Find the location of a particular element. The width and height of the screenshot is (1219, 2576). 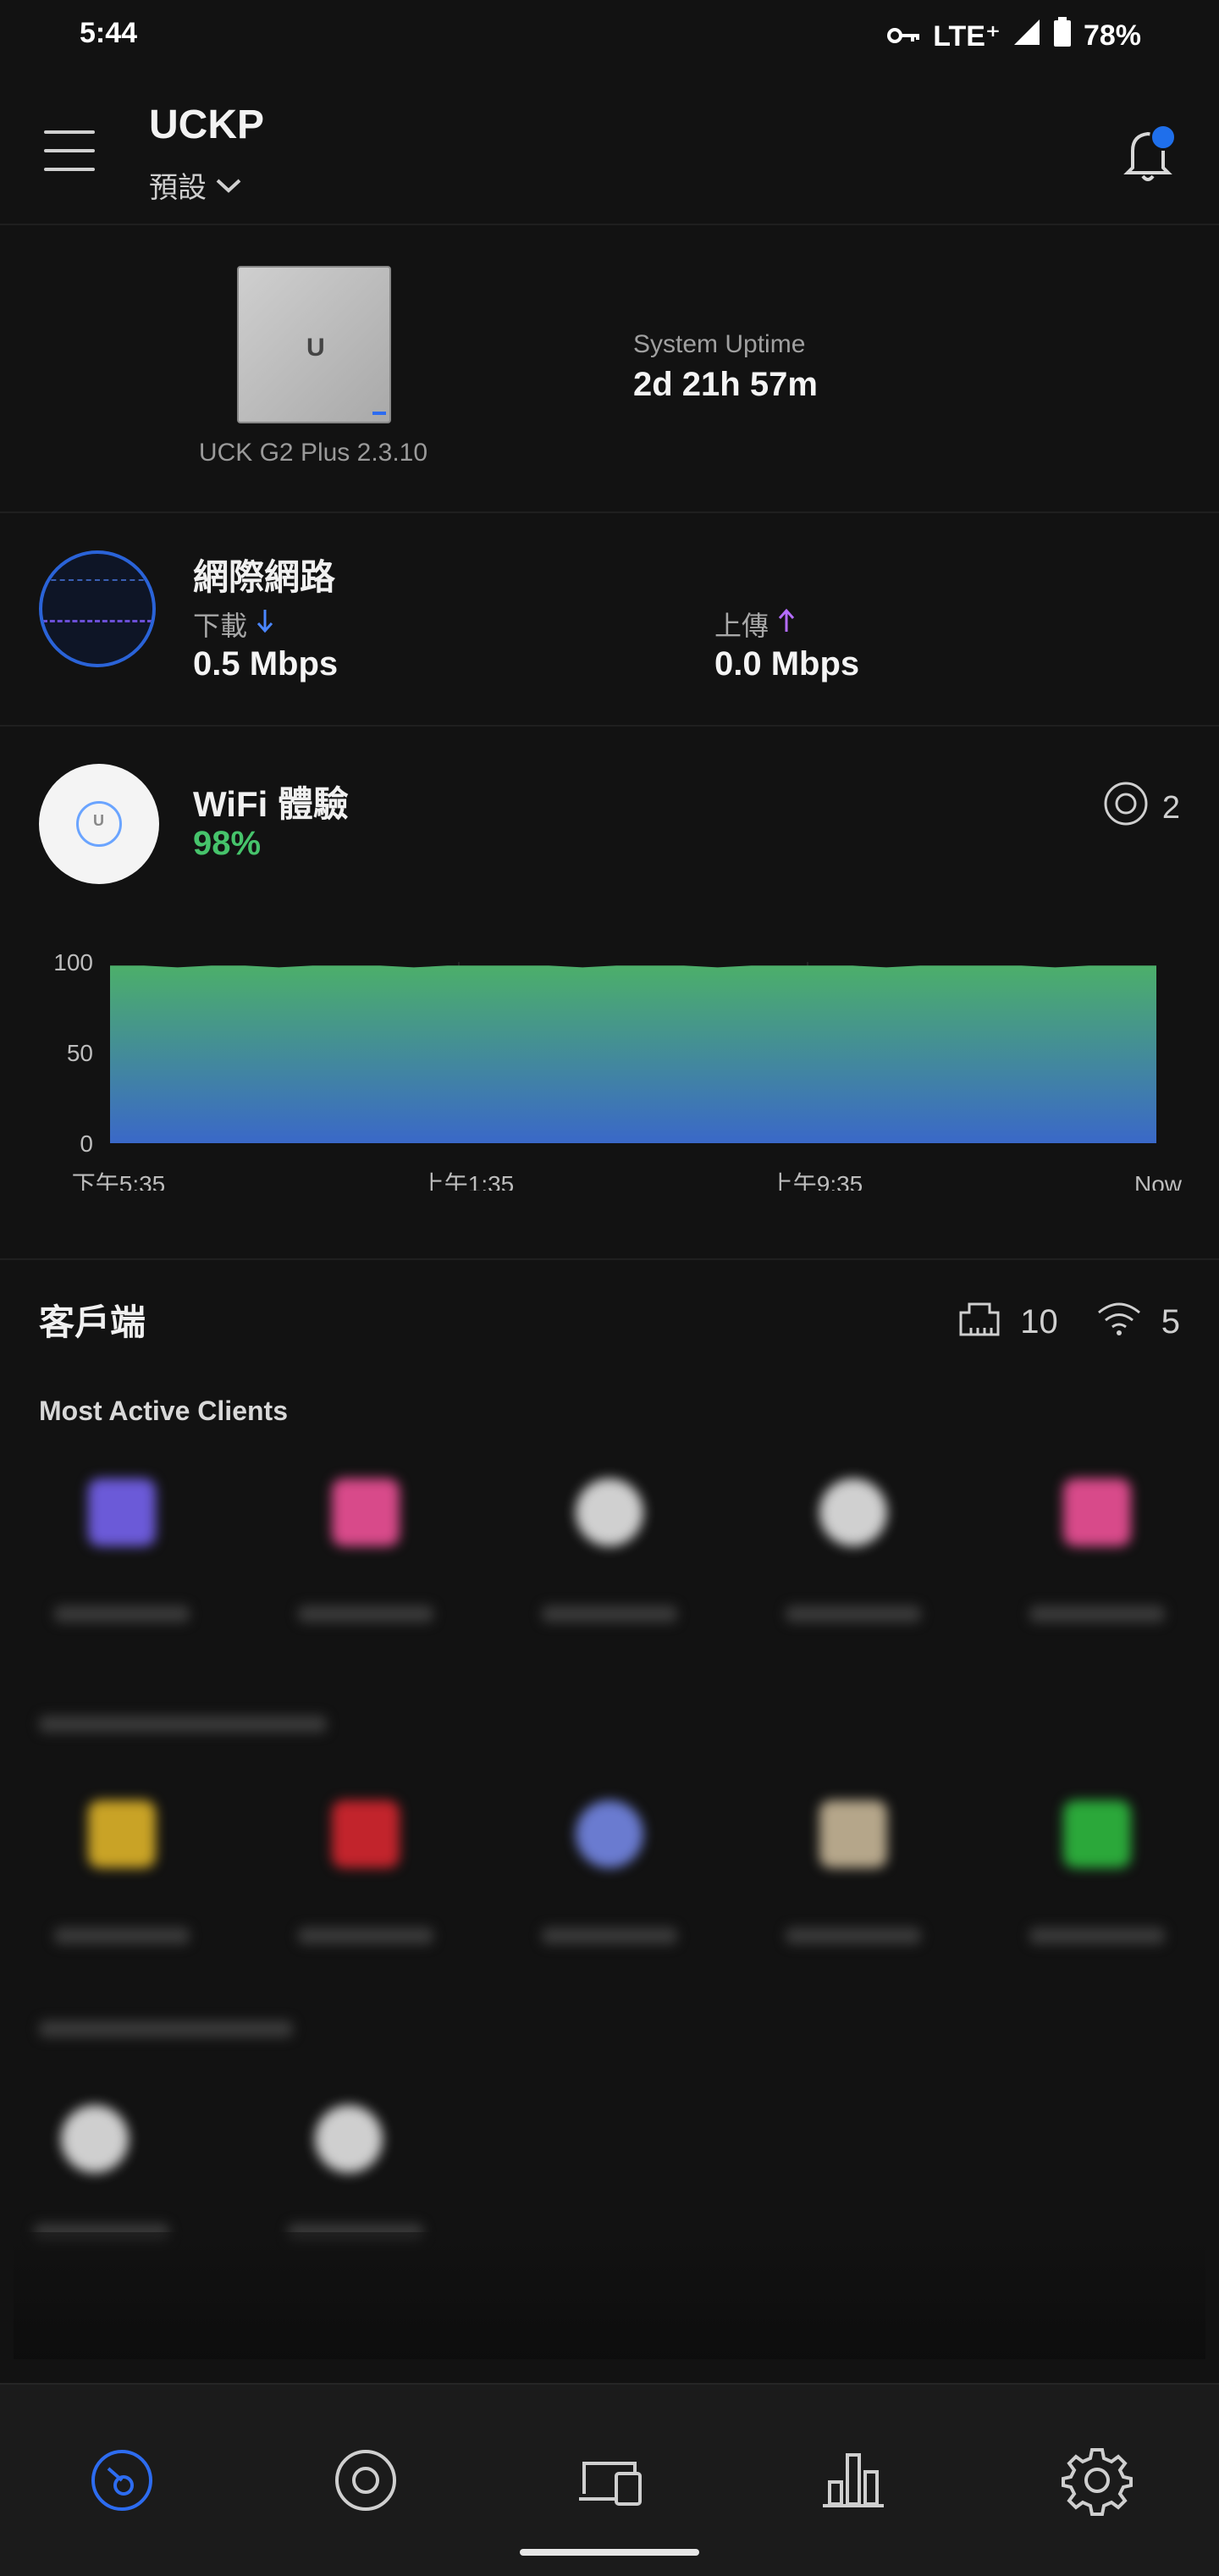

app-text-row is located at coordinates (609, 1935).